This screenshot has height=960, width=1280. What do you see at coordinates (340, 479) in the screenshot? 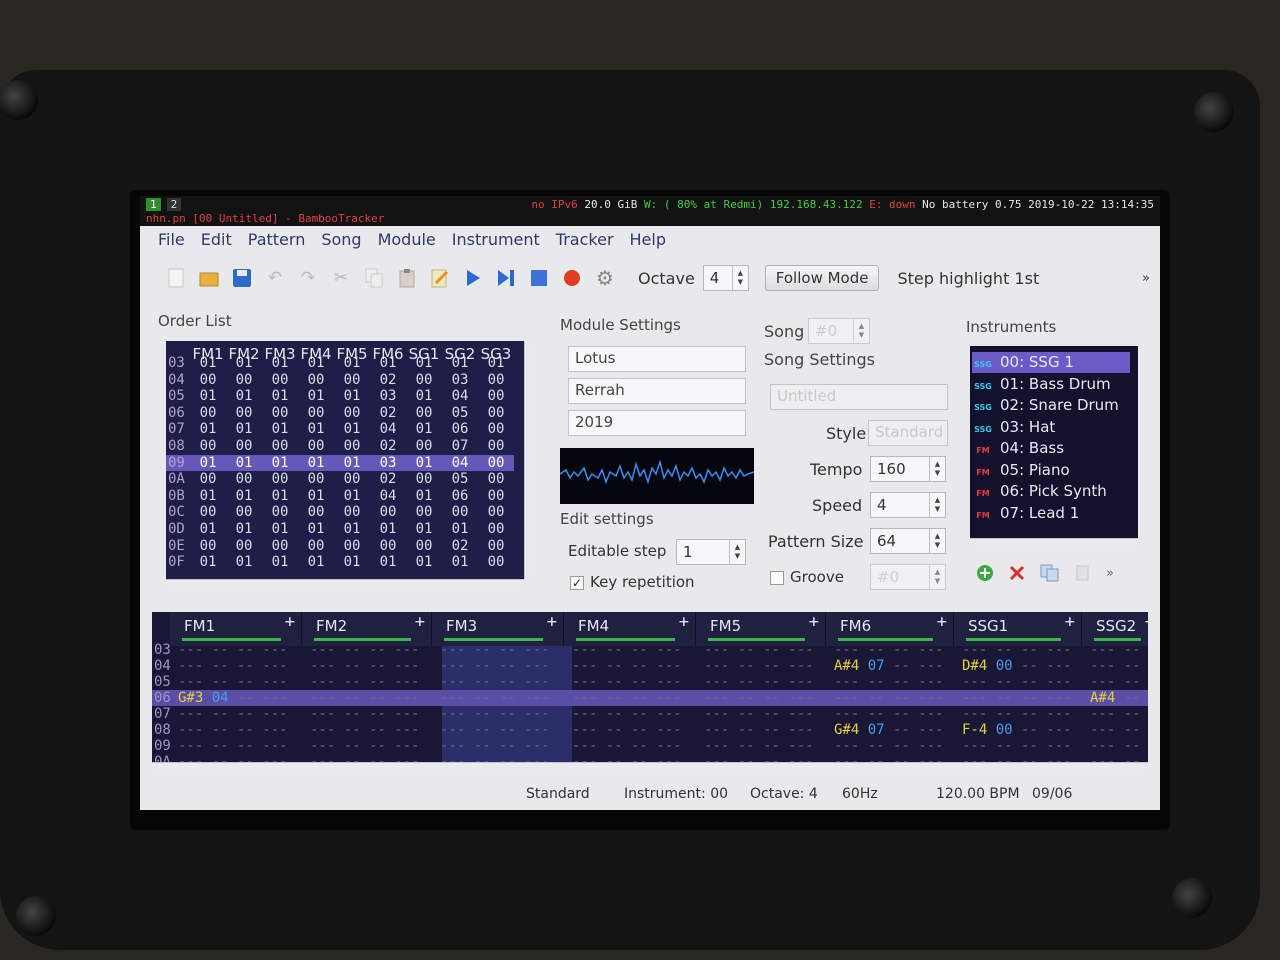
I see `order-row: 0A 00 00 00 00 00 02 00 05 00` at bounding box center [340, 479].